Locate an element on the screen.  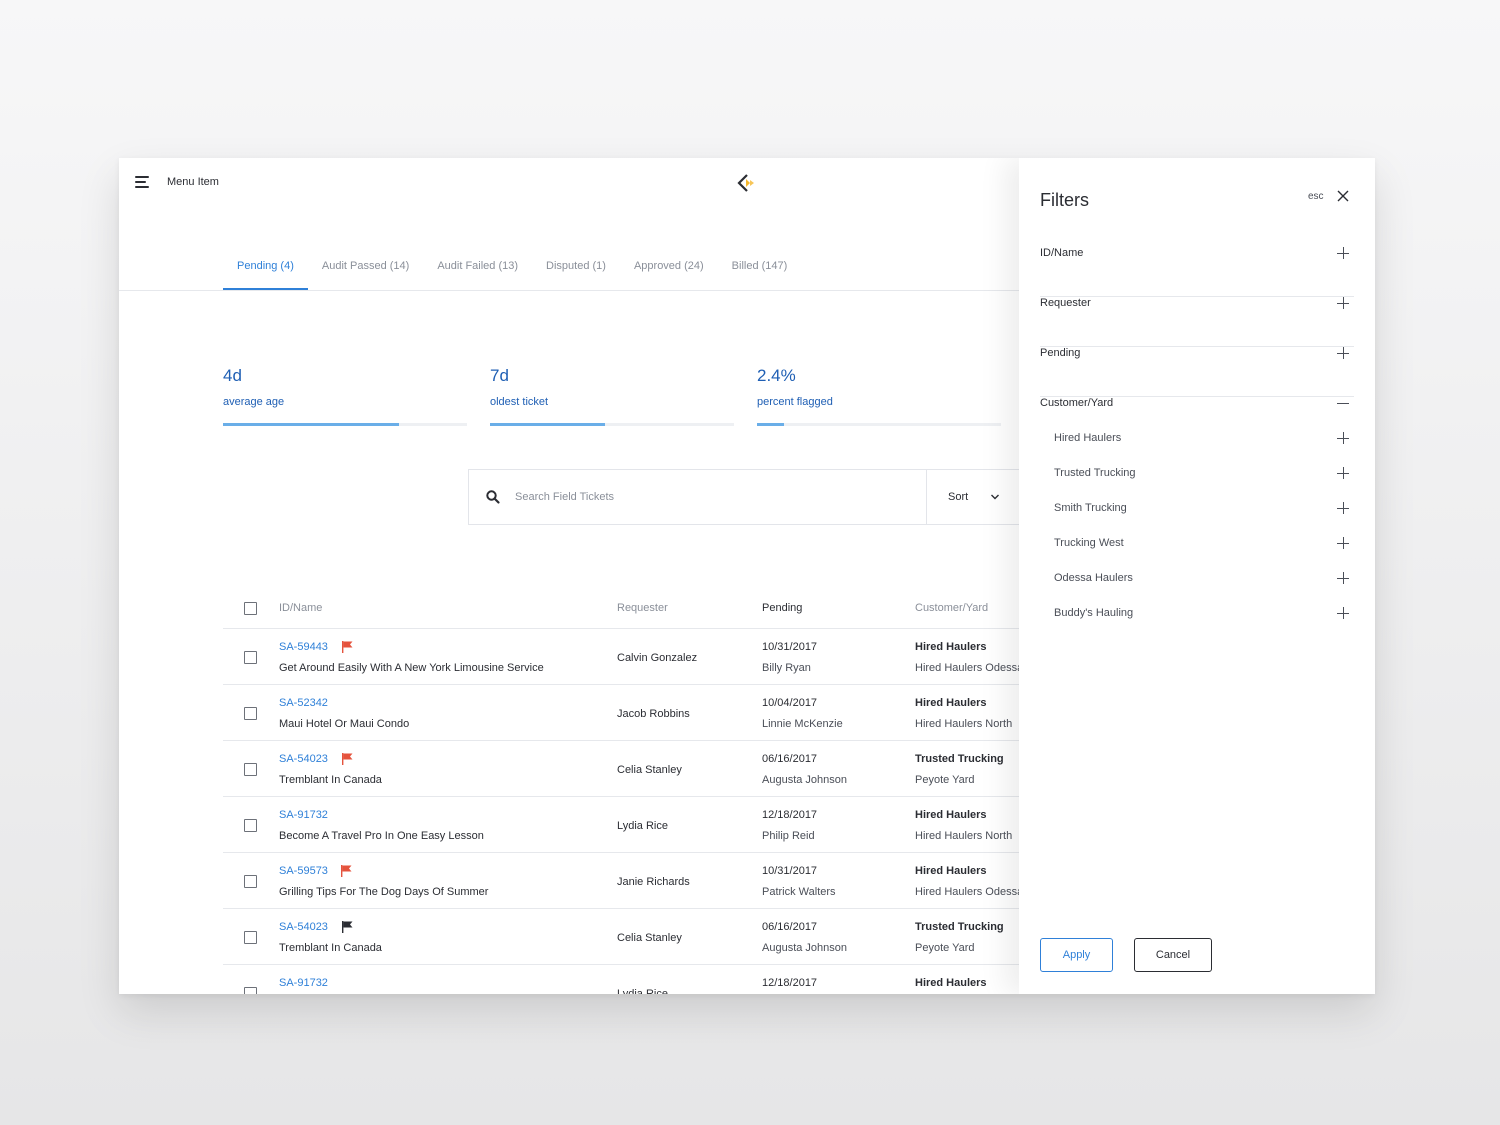
stat-label: average age is located at coordinates (254, 402).